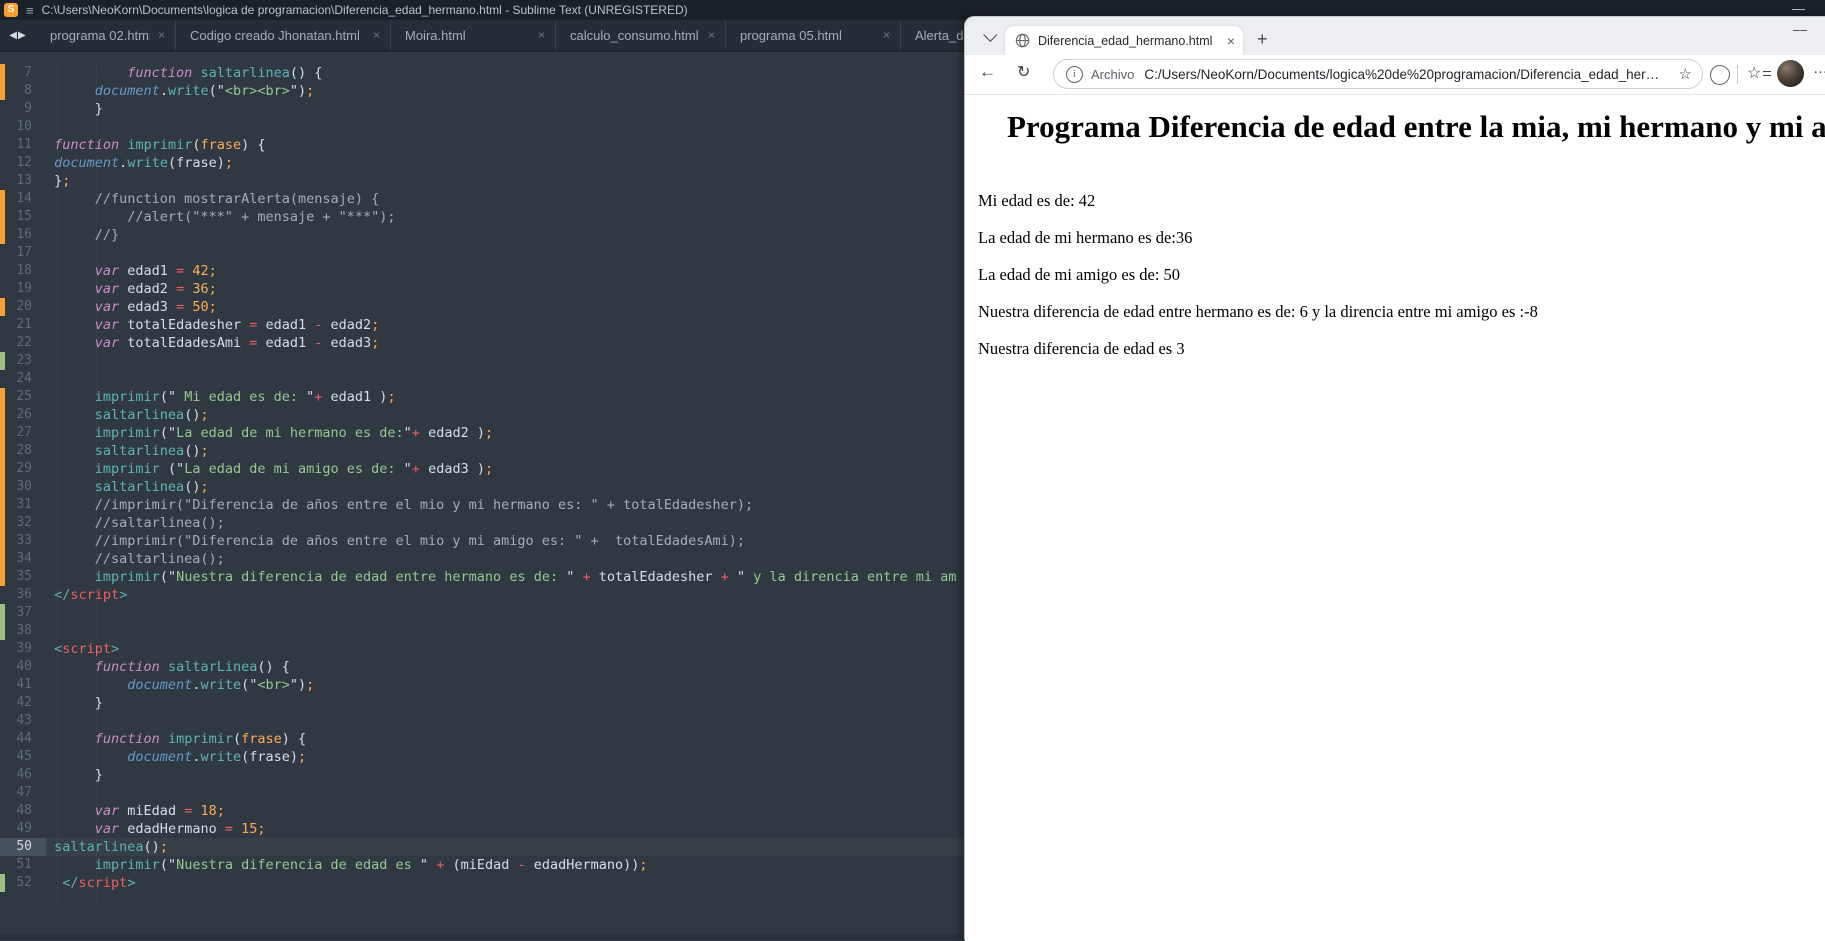  What do you see at coordinates (24, 234) in the screenshot?
I see `line-number: 16` at bounding box center [24, 234].